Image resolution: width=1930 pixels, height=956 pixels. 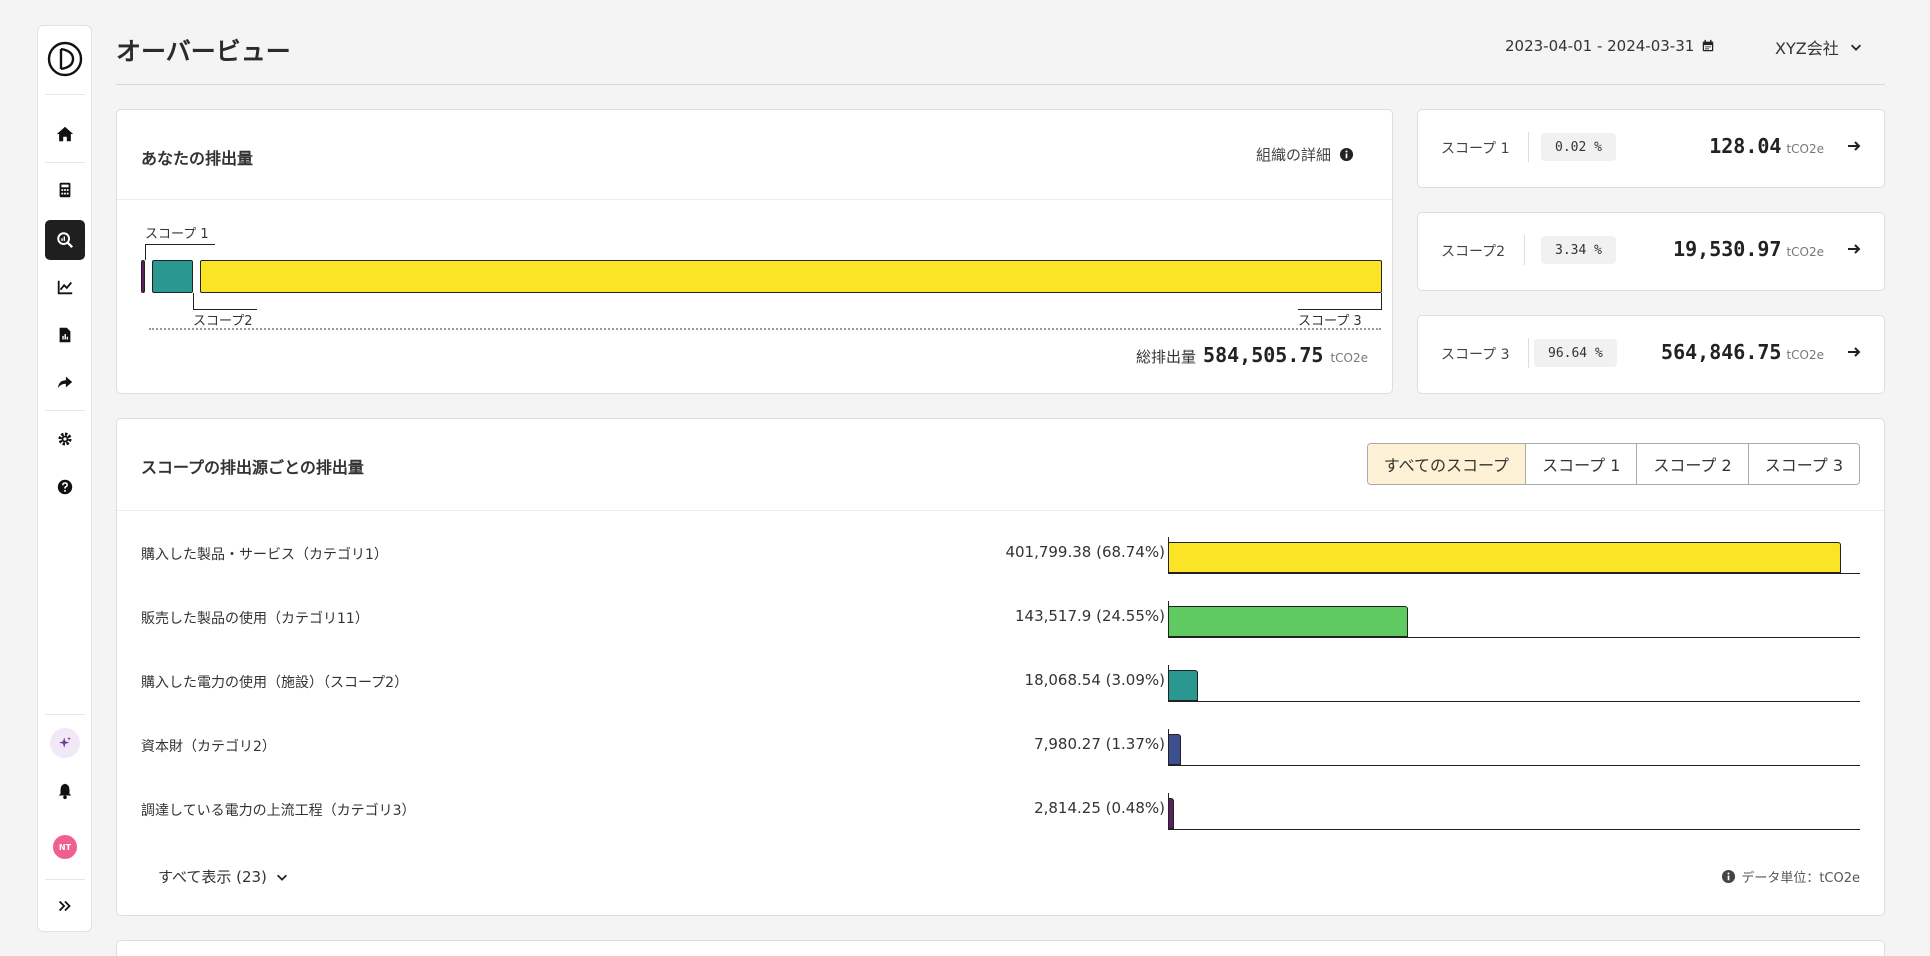 I want to click on scope2-percent-badge: 3.34 %, so click(x=1578, y=250).